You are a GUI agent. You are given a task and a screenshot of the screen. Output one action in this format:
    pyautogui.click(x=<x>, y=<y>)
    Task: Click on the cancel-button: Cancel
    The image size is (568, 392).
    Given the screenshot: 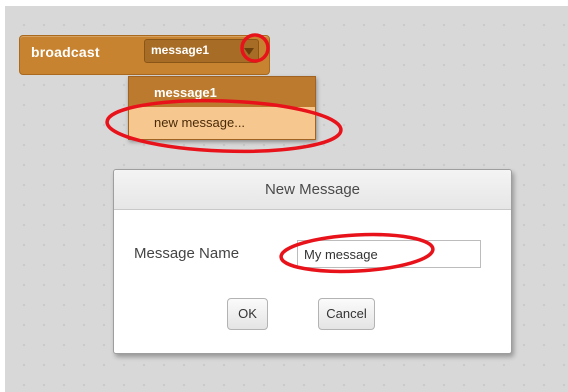 What is the action you would take?
    pyautogui.click(x=346, y=314)
    